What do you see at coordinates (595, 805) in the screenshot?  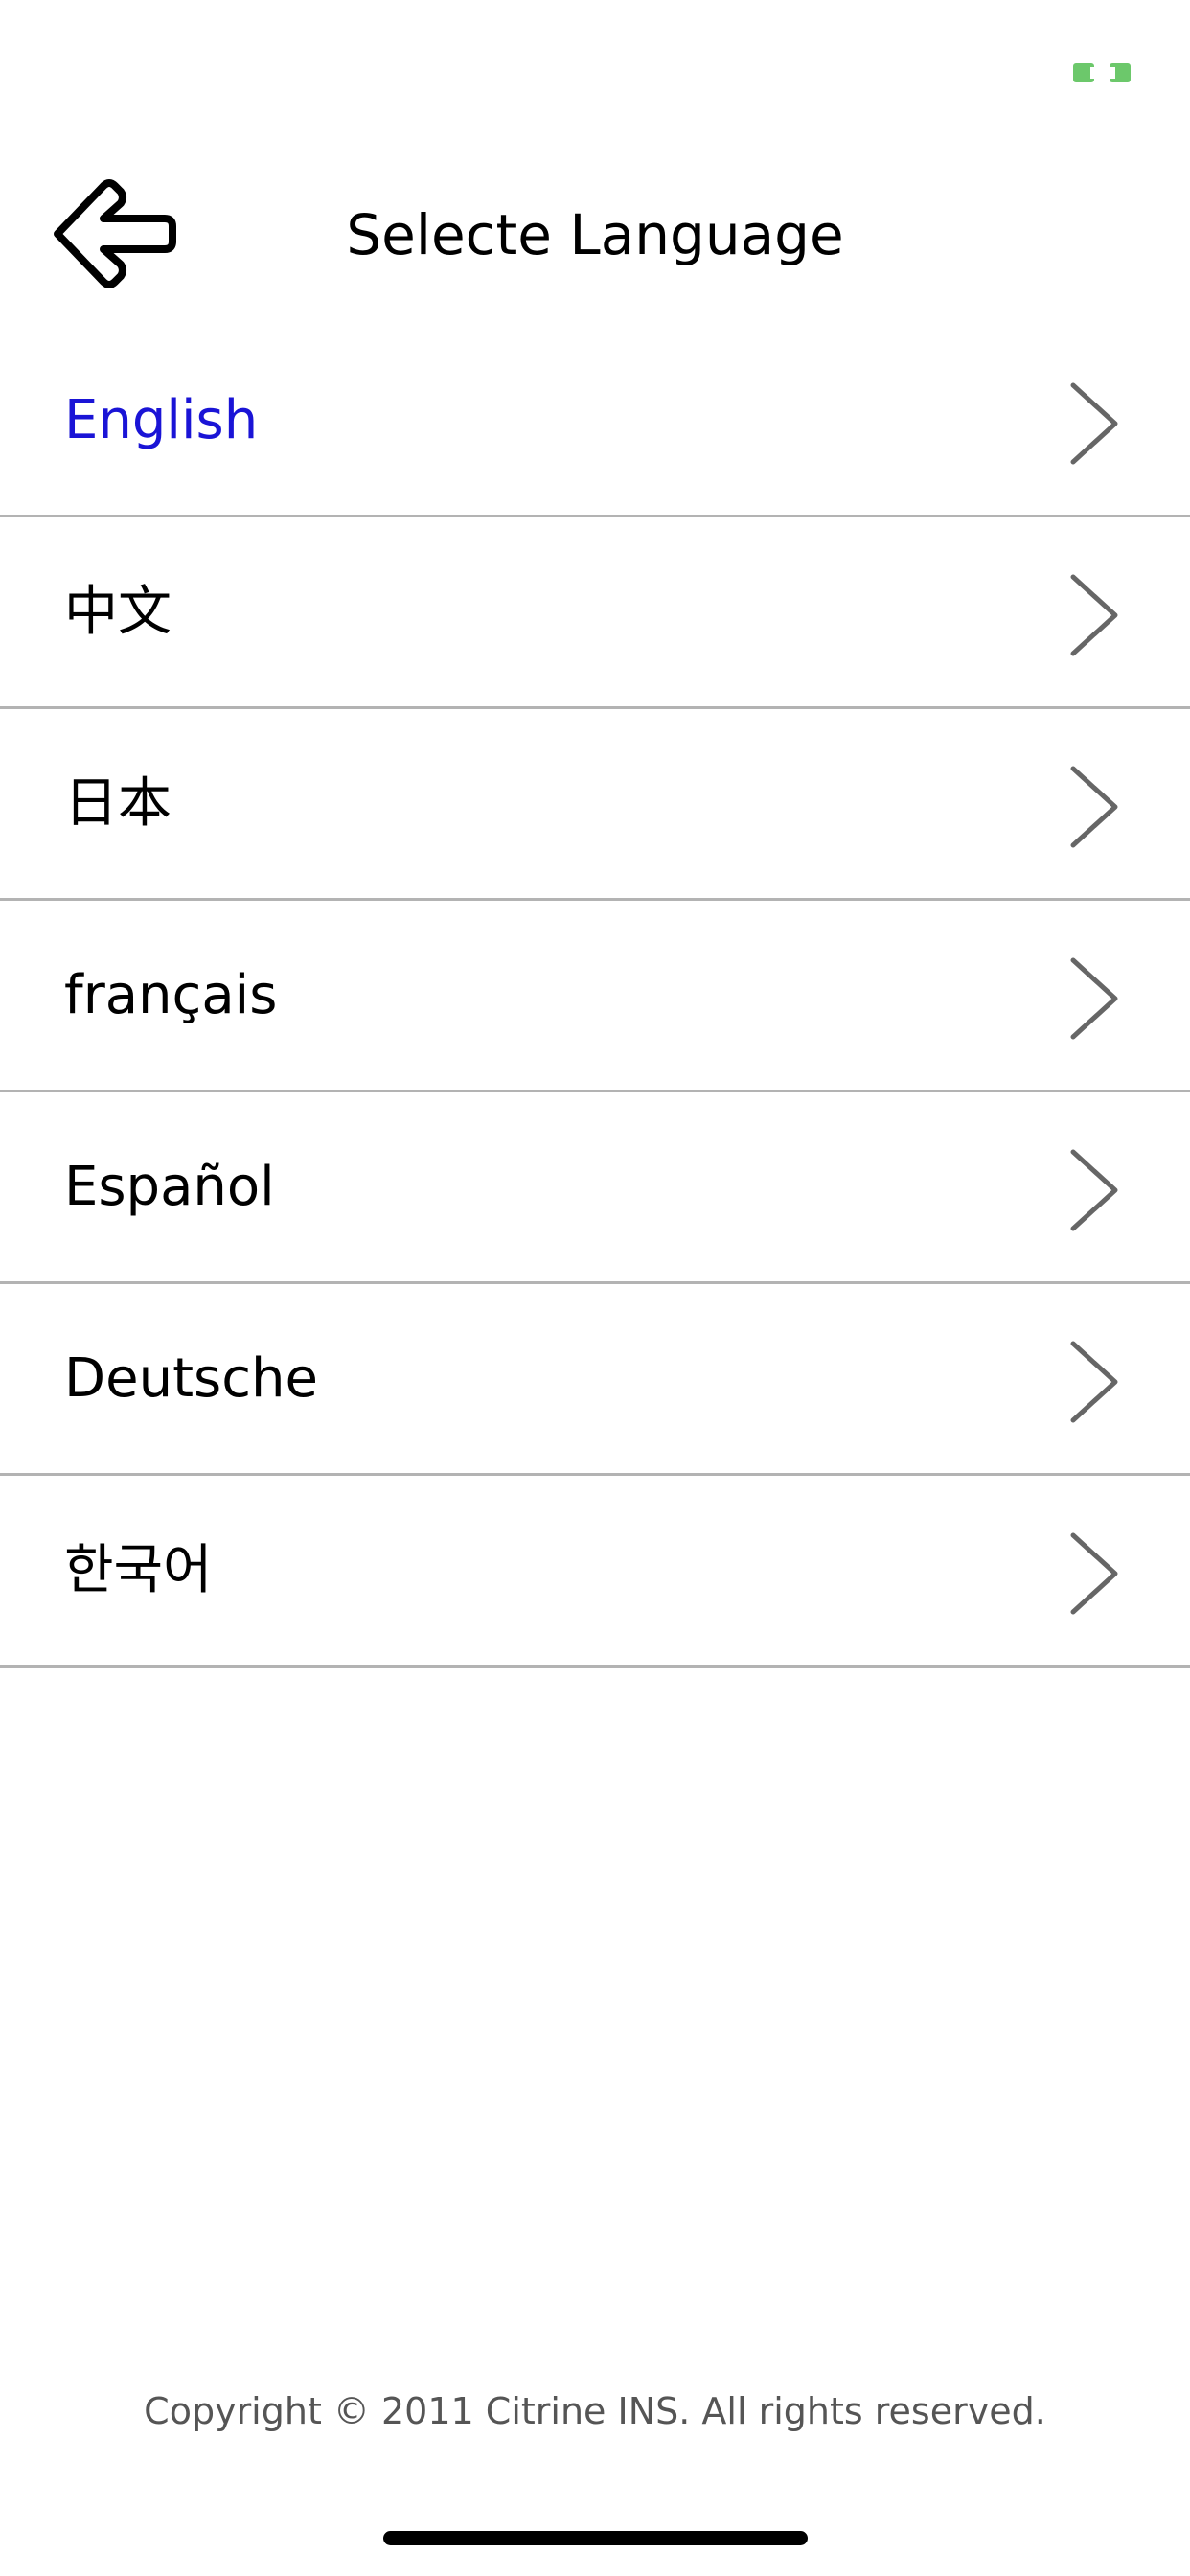 I see `language-row-japanese: 日本` at bounding box center [595, 805].